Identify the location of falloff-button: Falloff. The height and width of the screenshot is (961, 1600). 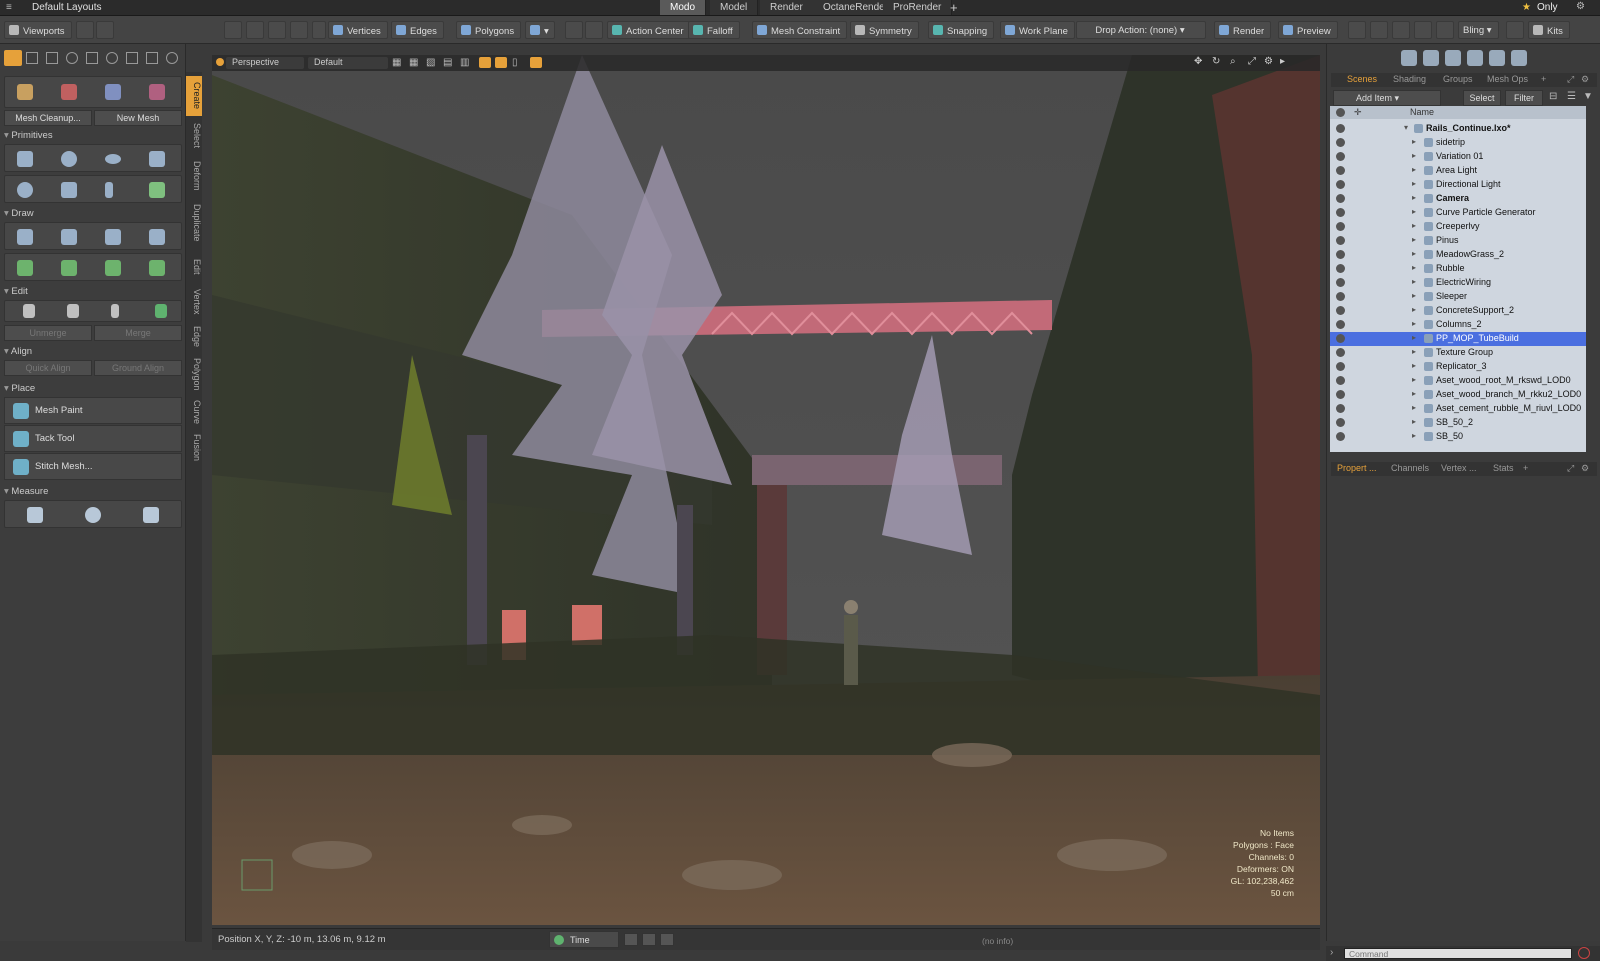
(714, 30).